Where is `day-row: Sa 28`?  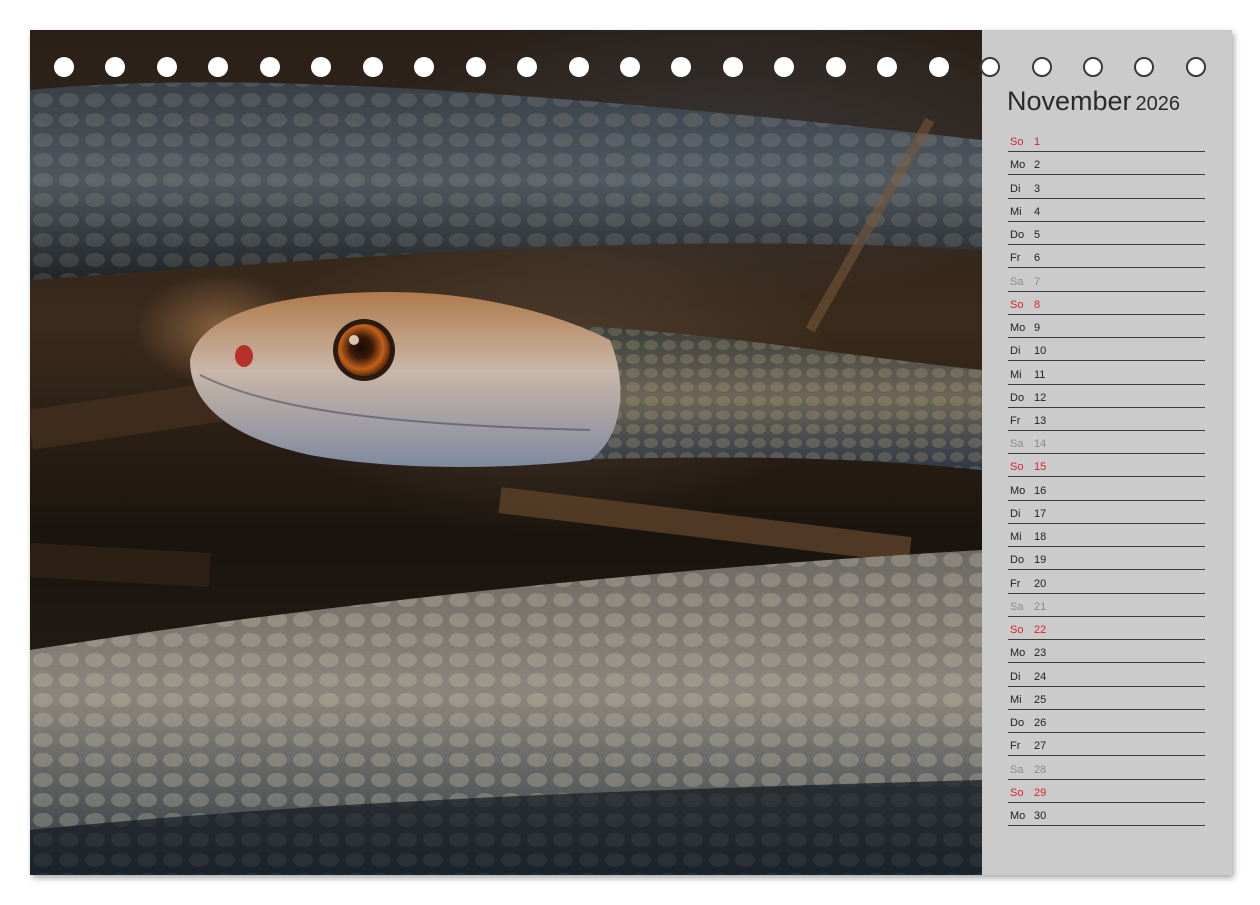 day-row: Sa 28 is located at coordinates (1106, 768).